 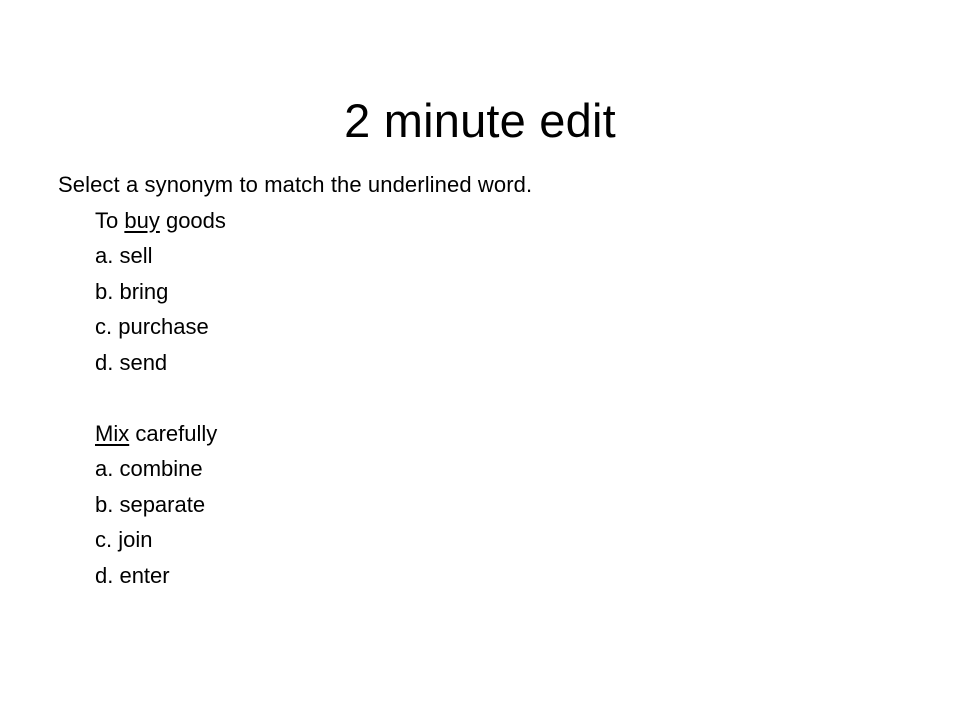 I want to click on answer-option-d: d. enter, so click(x=132, y=575).